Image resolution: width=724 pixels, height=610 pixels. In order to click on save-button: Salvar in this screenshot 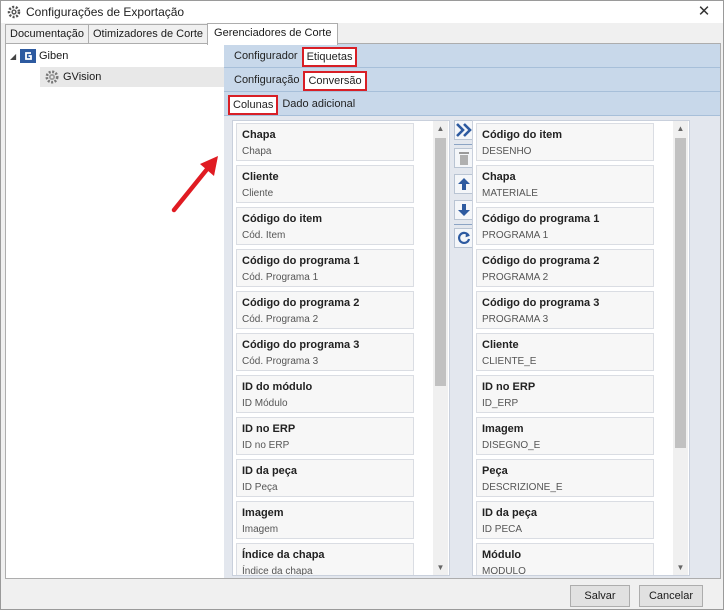, I will do `click(600, 596)`.